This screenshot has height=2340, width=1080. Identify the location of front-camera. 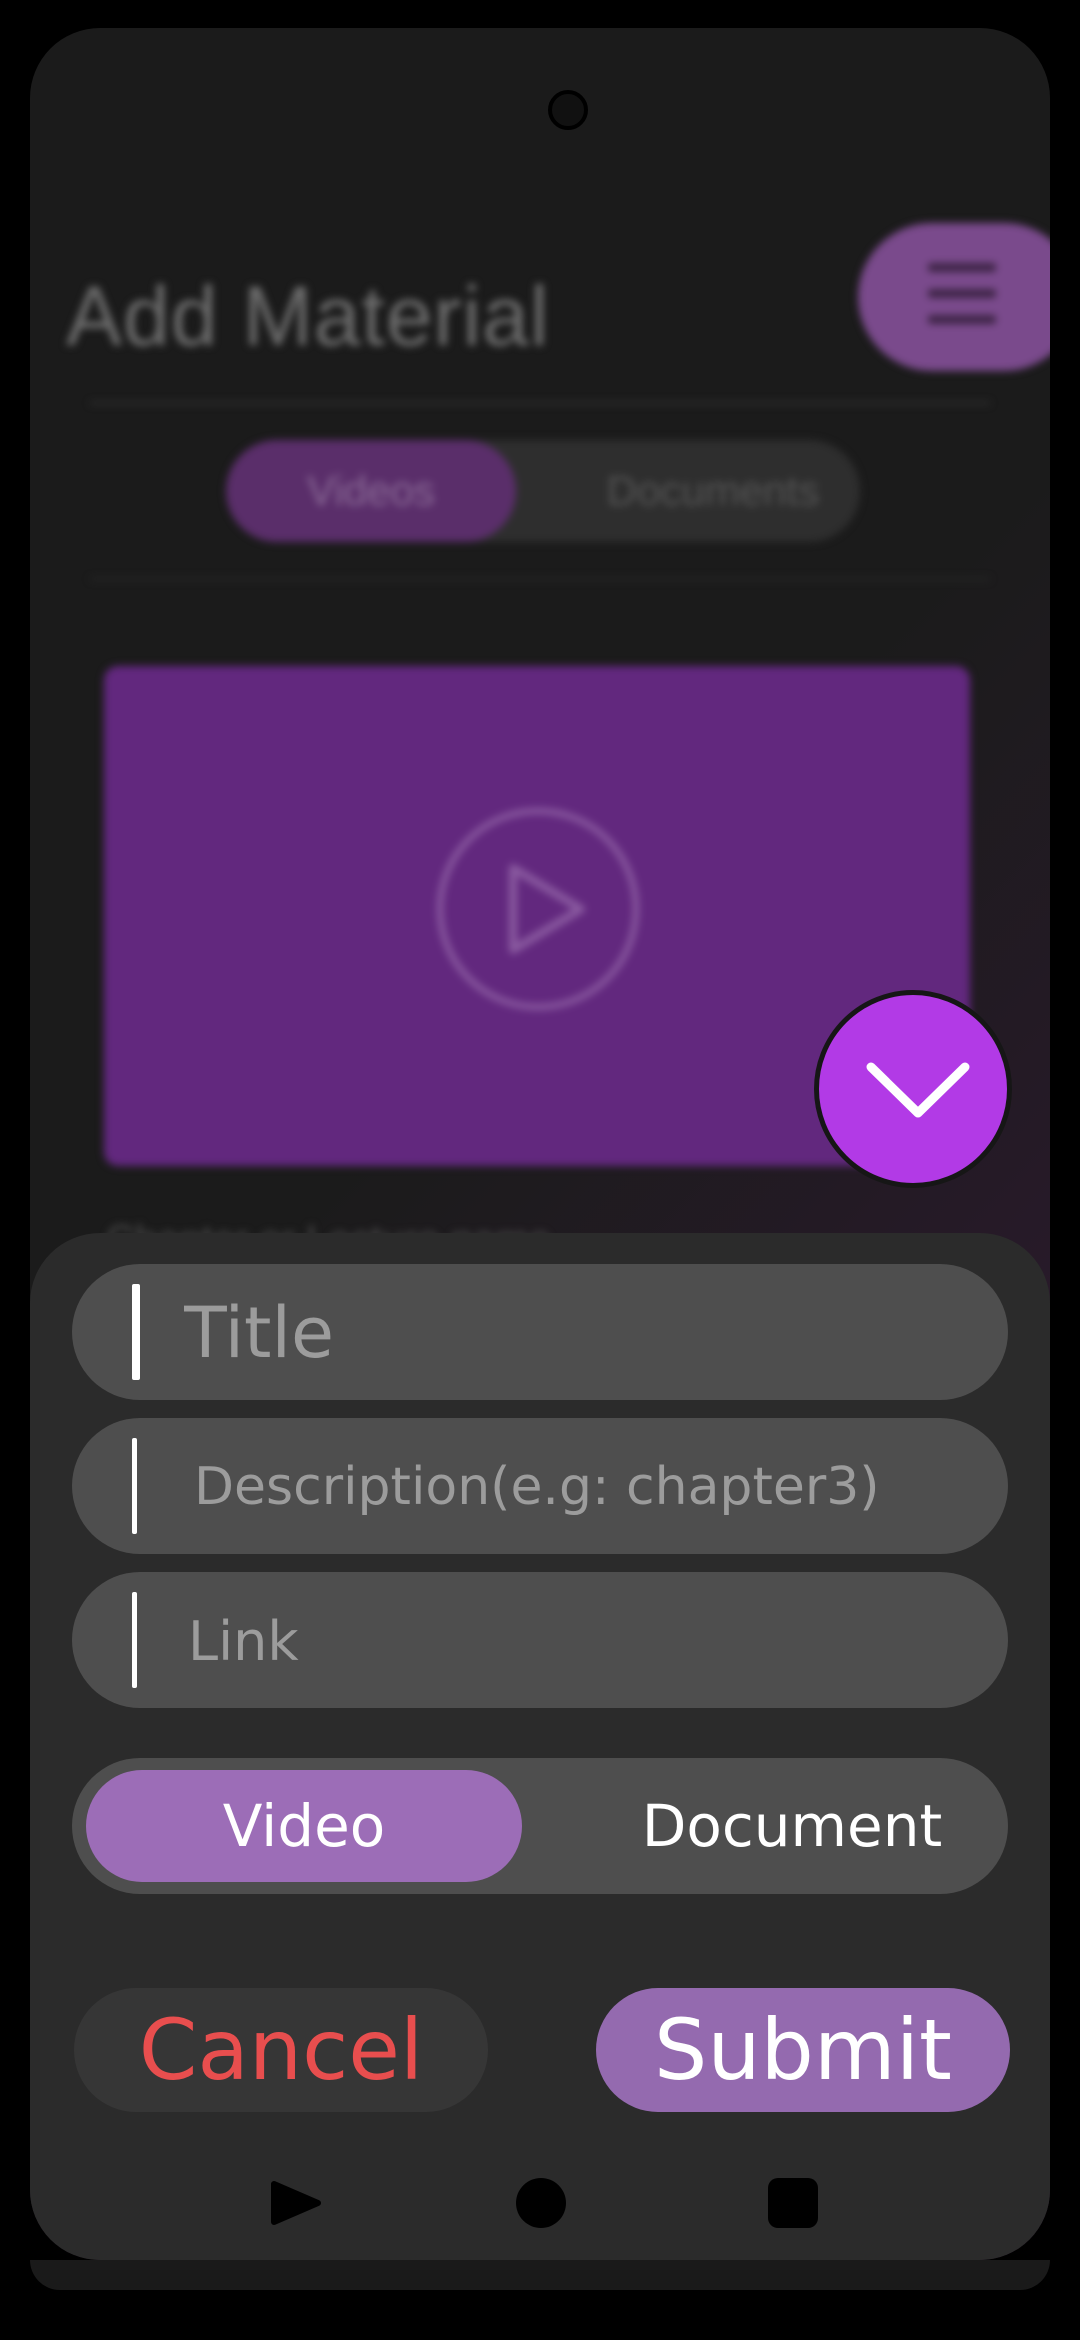
(568, 110).